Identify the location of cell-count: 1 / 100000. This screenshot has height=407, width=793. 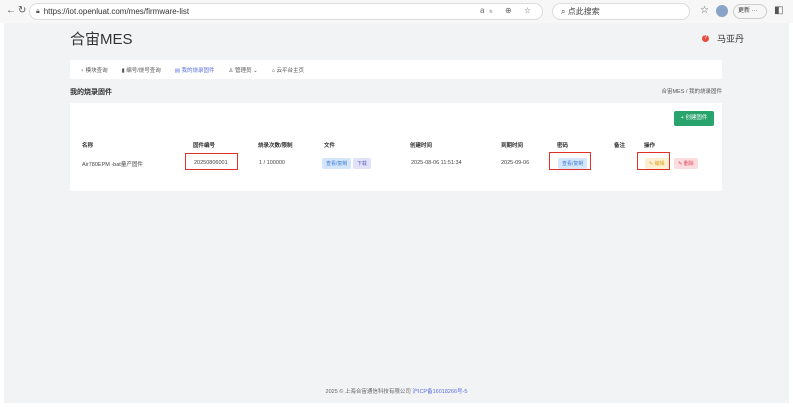
(272, 163).